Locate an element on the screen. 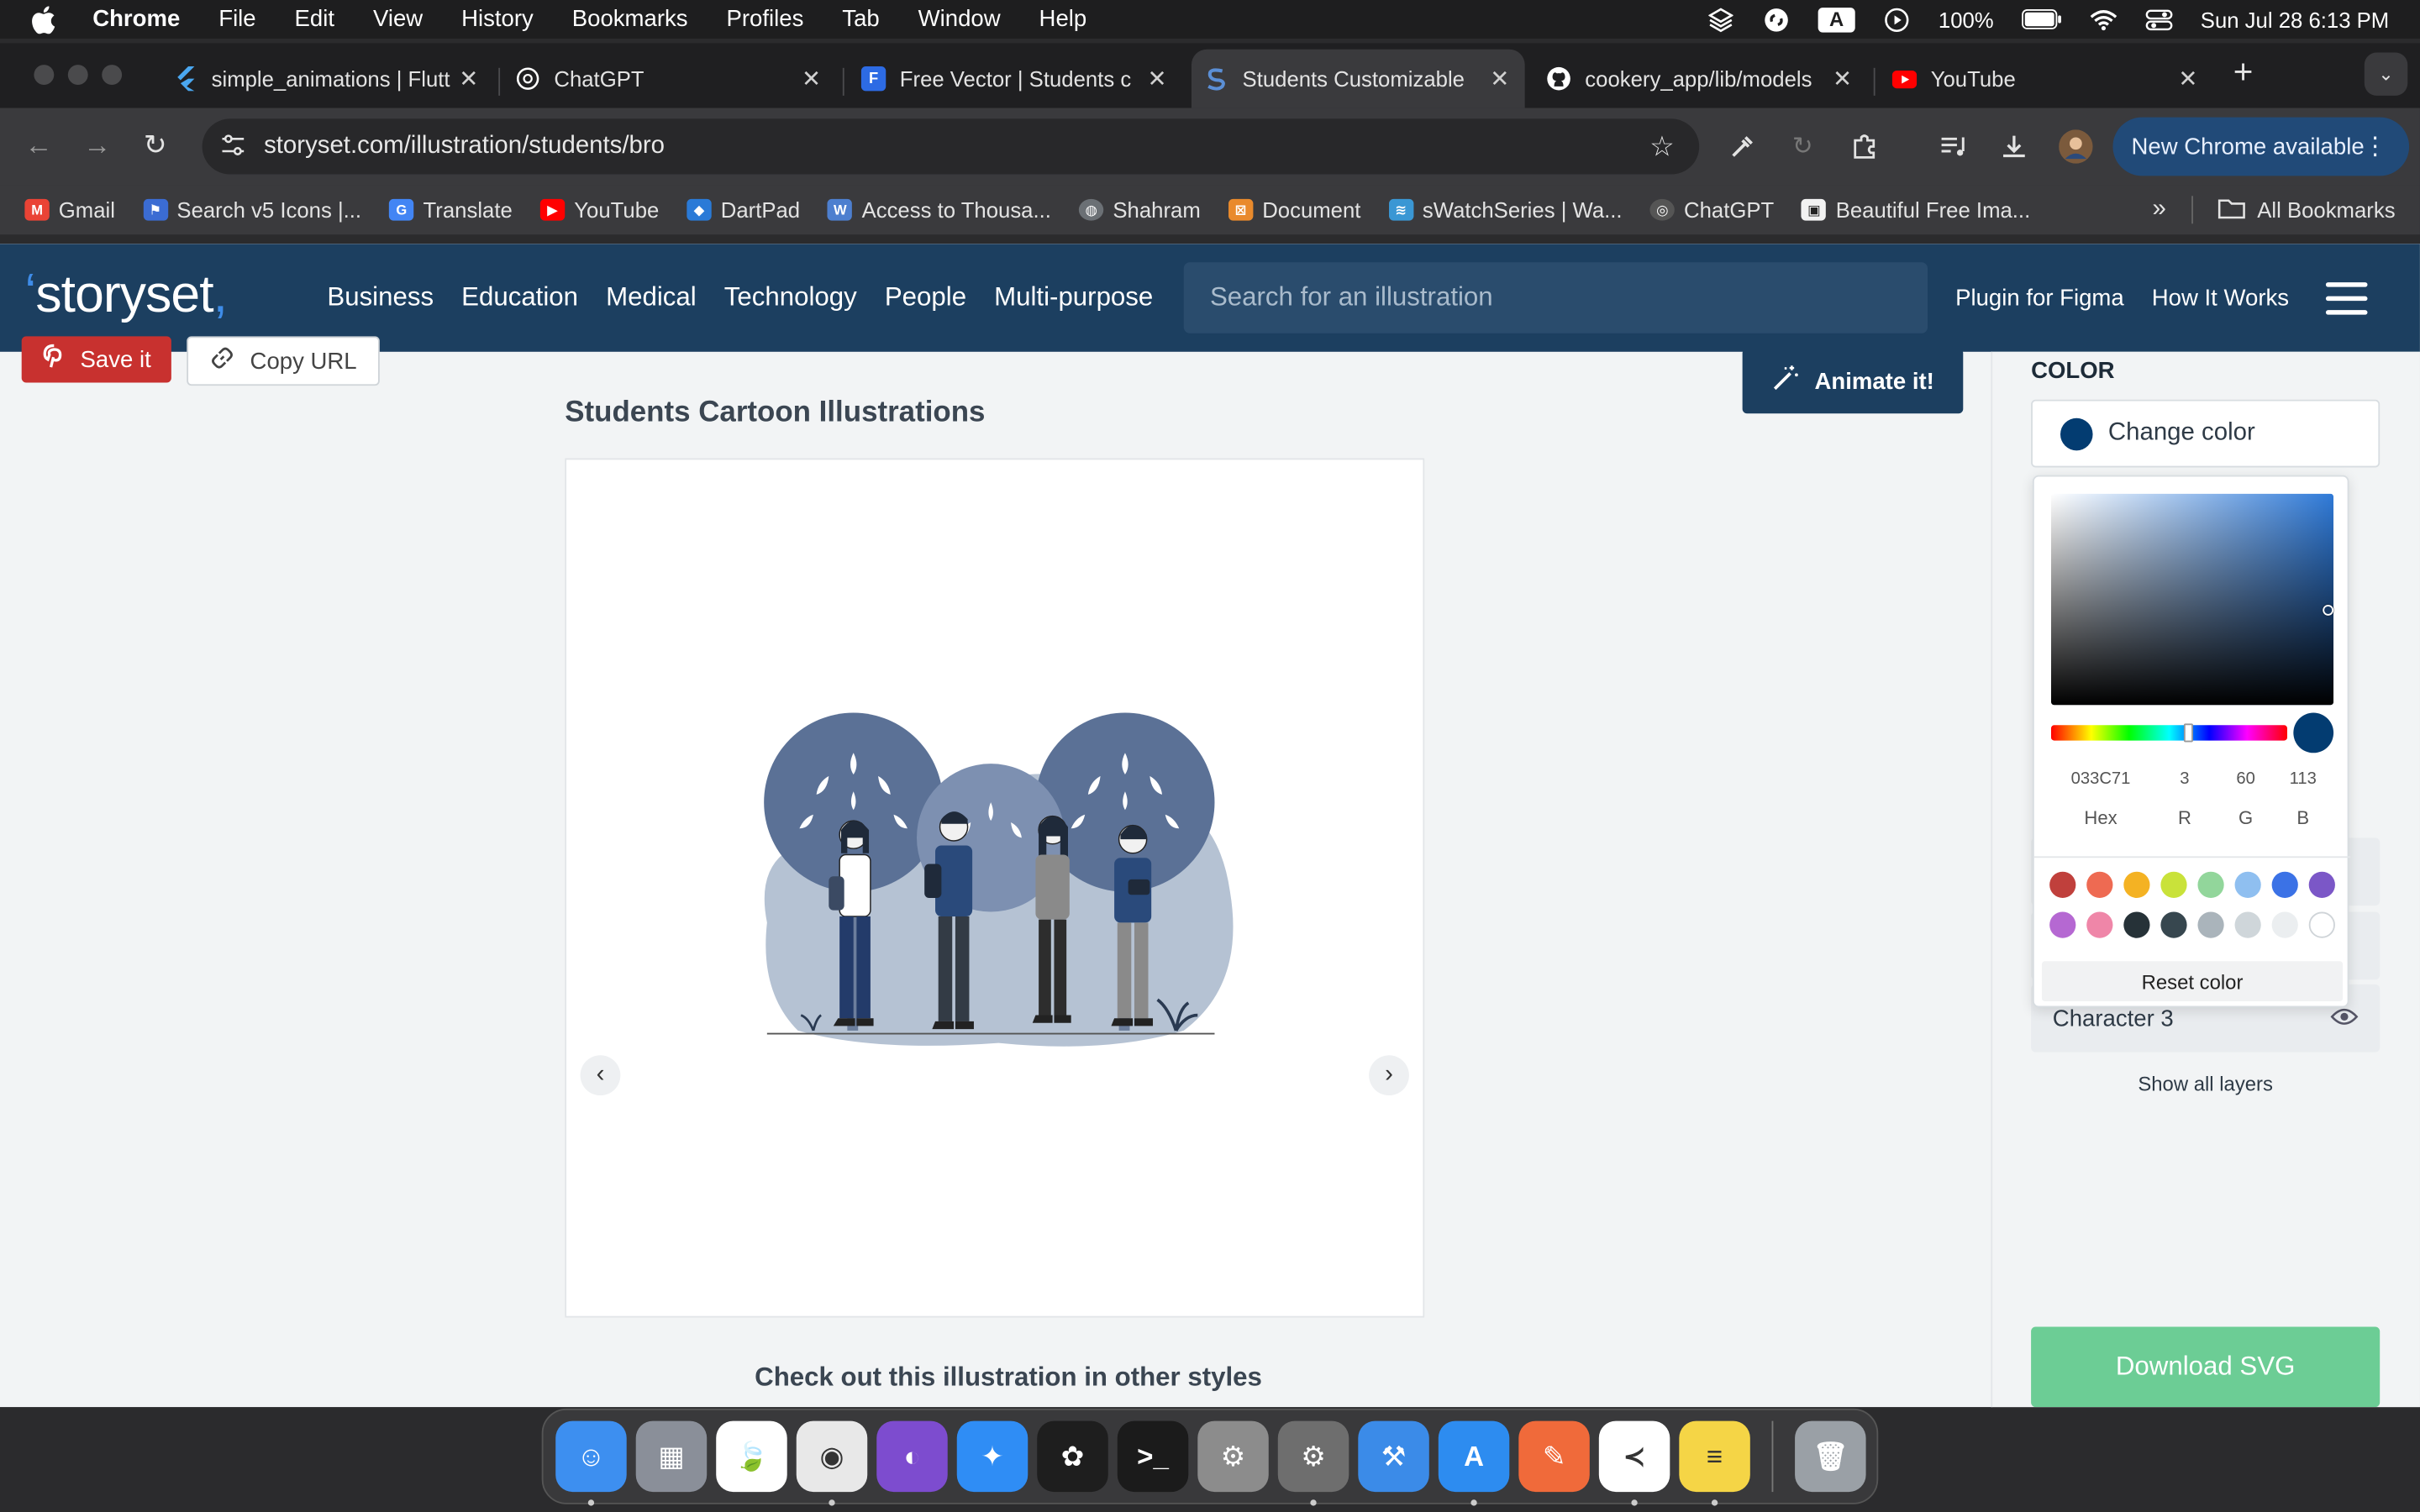  menu-history: History is located at coordinates (497, 19).